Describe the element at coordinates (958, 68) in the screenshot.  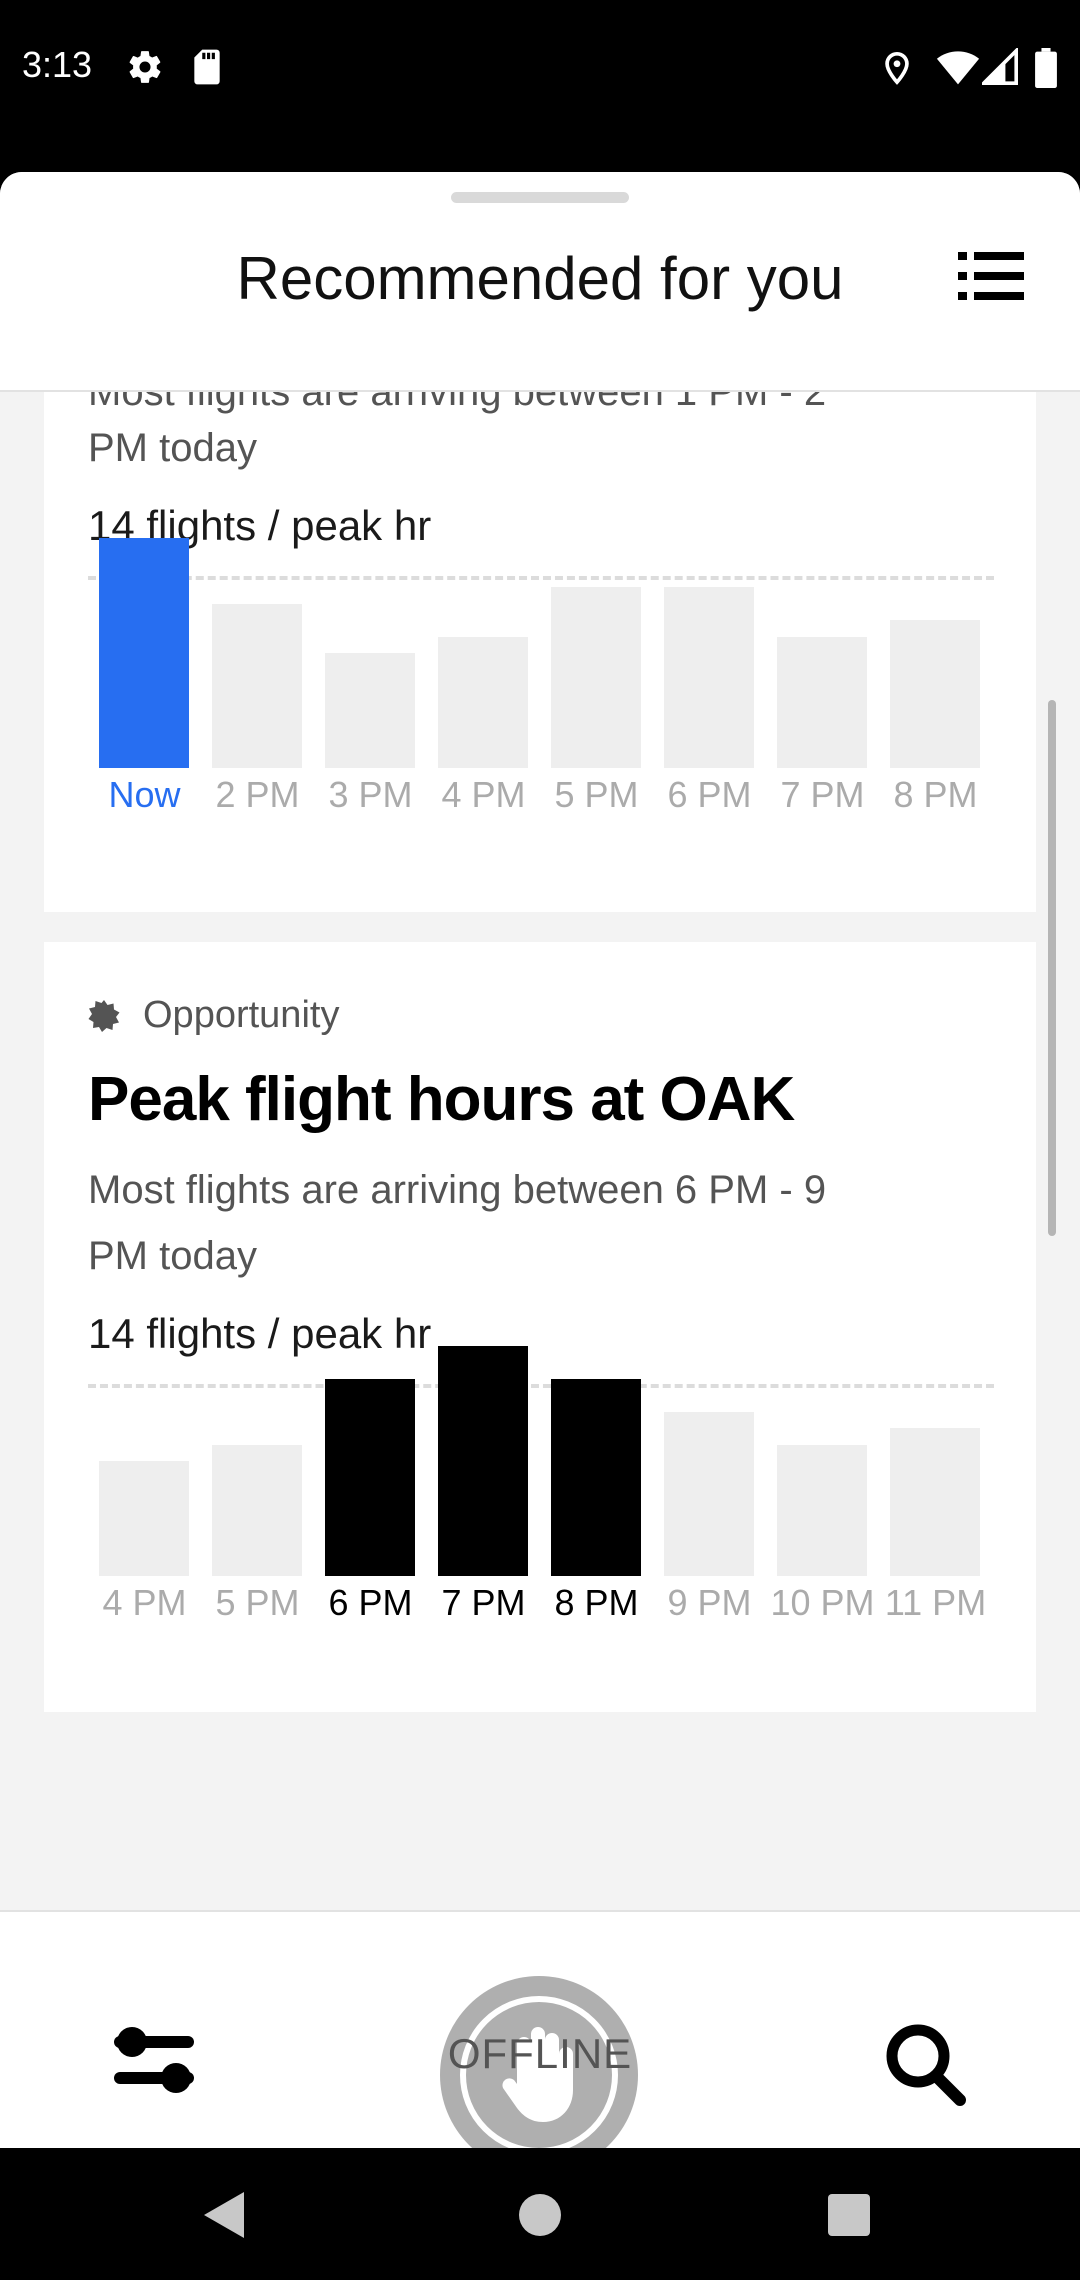
I see `wifi-icon` at that location.